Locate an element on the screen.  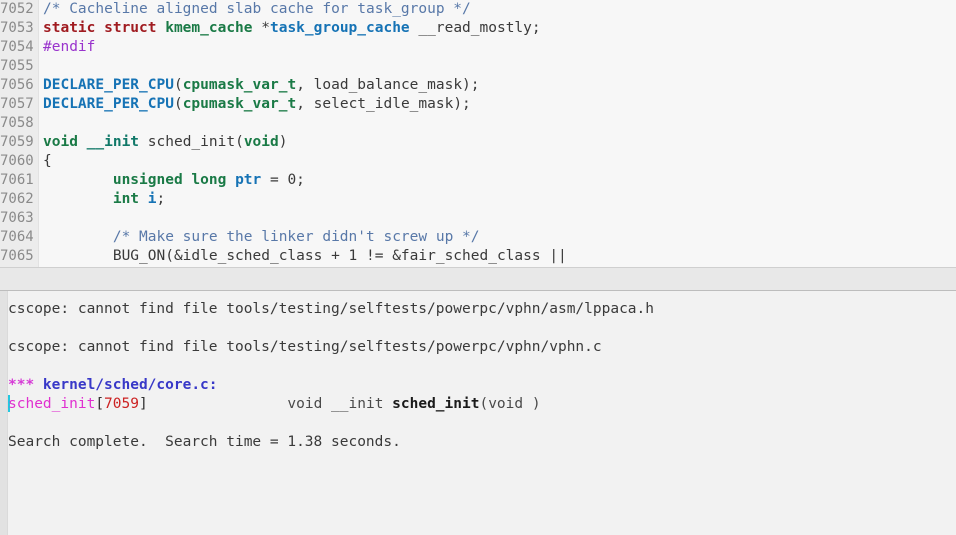
code-line-text: #endif is located at coordinates (66, 47).